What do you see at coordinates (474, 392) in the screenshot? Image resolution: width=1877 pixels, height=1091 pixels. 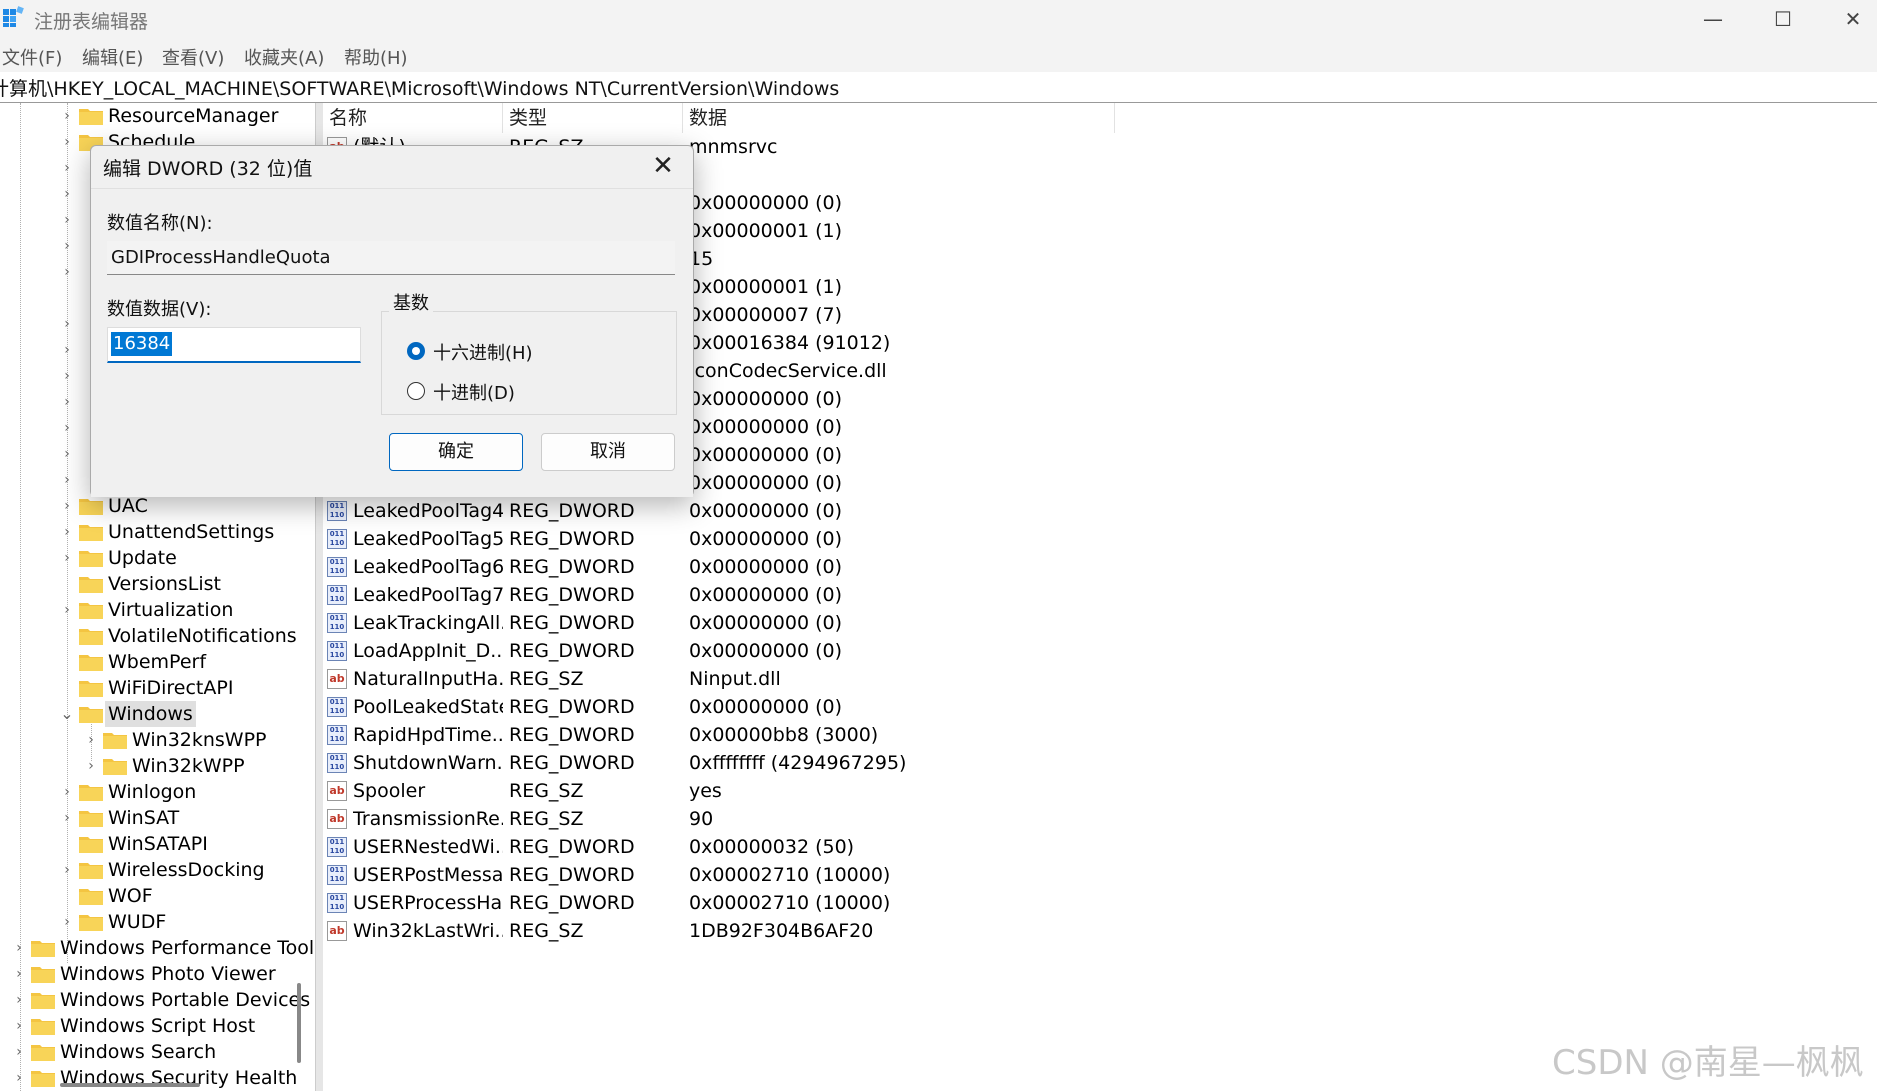 I see `radio-decimal-label: 十进制(D)` at bounding box center [474, 392].